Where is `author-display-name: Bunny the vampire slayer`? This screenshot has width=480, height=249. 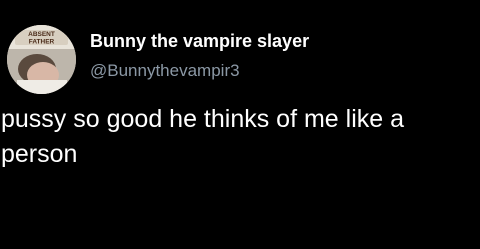 author-display-name: Bunny the vampire slayer is located at coordinates (199, 41).